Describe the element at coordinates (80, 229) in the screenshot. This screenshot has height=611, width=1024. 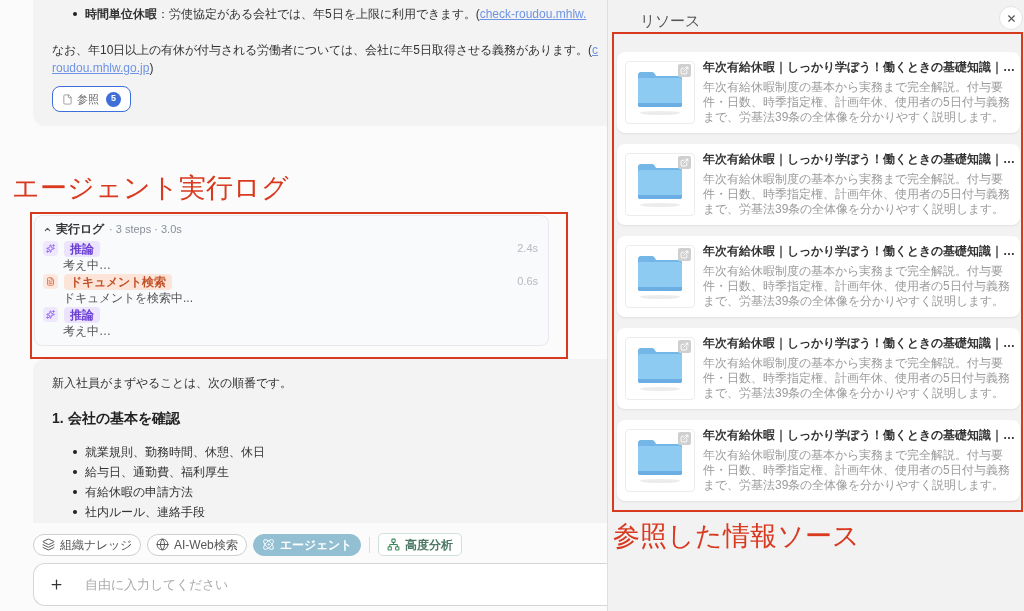
I see `log-title: 実行ログ` at that location.